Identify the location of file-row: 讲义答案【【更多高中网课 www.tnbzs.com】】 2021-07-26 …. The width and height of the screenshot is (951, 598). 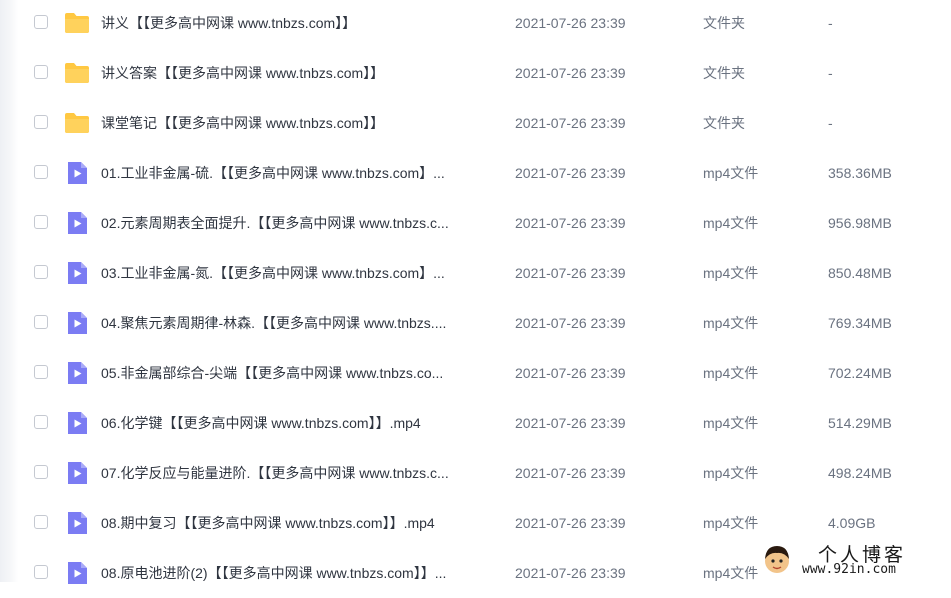
(475, 73).